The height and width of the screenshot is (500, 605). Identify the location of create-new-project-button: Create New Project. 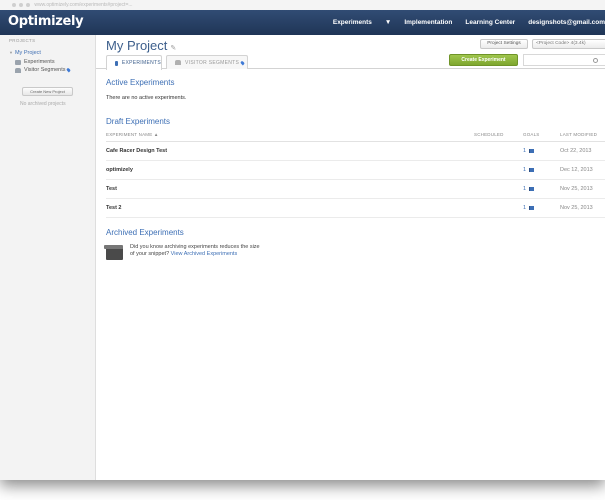
(47, 91).